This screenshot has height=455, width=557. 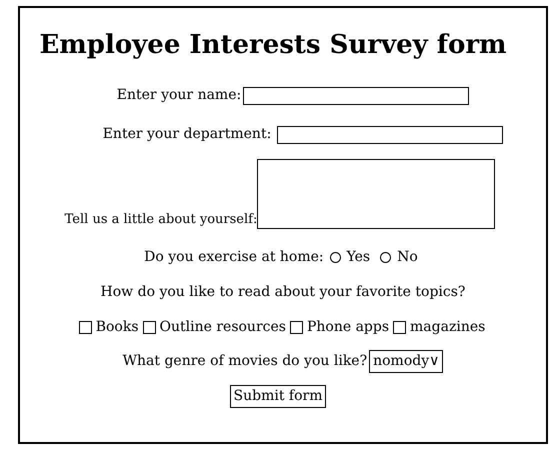 What do you see at coordinates (390, 135) in the screenshot?
I see `department-field` at bounding box center [390, 135].